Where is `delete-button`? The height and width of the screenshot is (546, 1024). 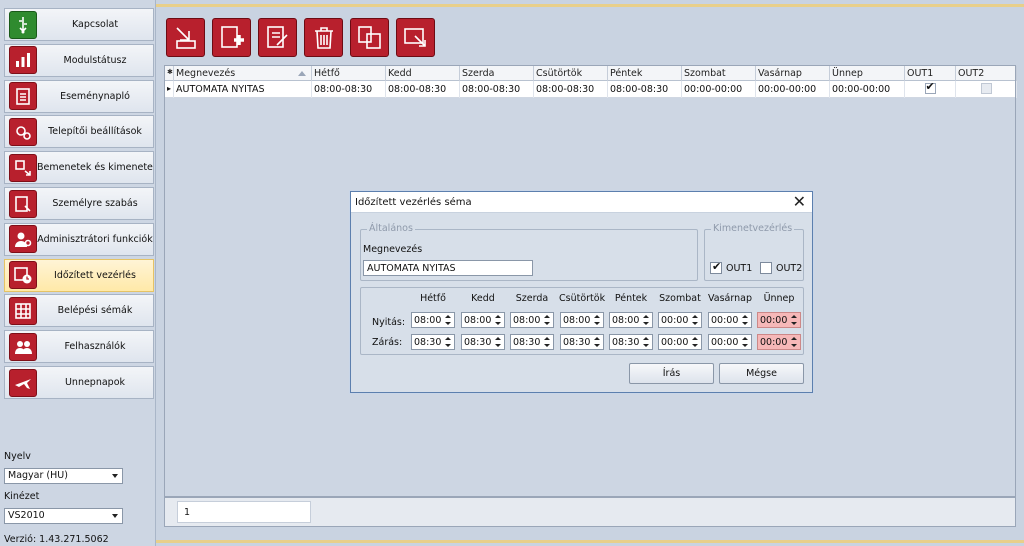
delete-button is located at coordinates (323, 37).